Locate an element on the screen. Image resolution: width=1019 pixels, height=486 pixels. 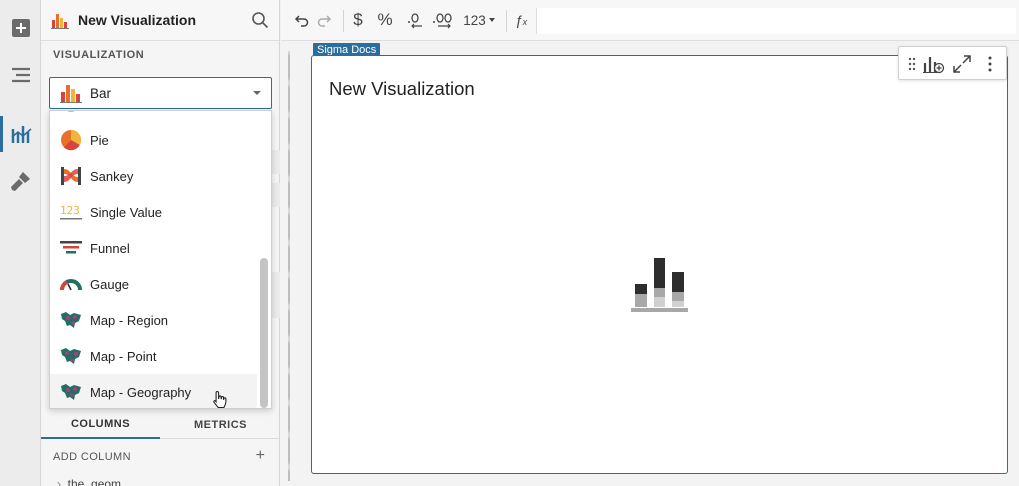
card-title: New Visualization is located at coordinates (402, 88).